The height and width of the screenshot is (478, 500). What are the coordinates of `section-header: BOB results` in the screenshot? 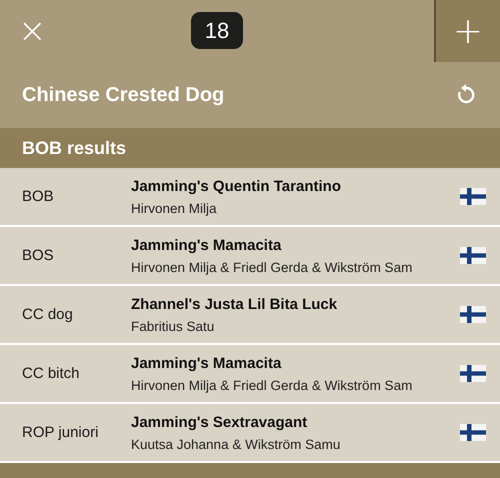 It's located at (250, 148).